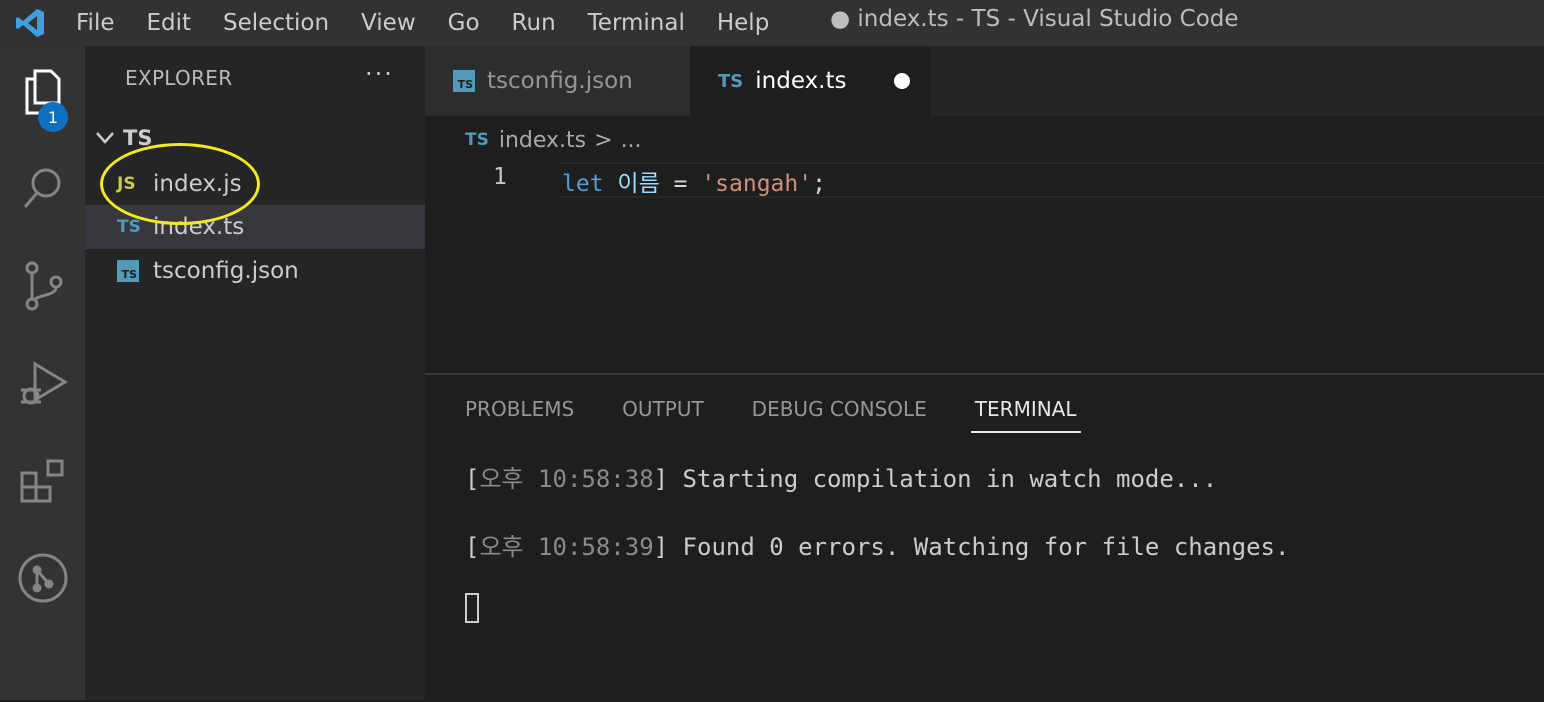  I want to click on activity-bar: 1, so click(42, 373).